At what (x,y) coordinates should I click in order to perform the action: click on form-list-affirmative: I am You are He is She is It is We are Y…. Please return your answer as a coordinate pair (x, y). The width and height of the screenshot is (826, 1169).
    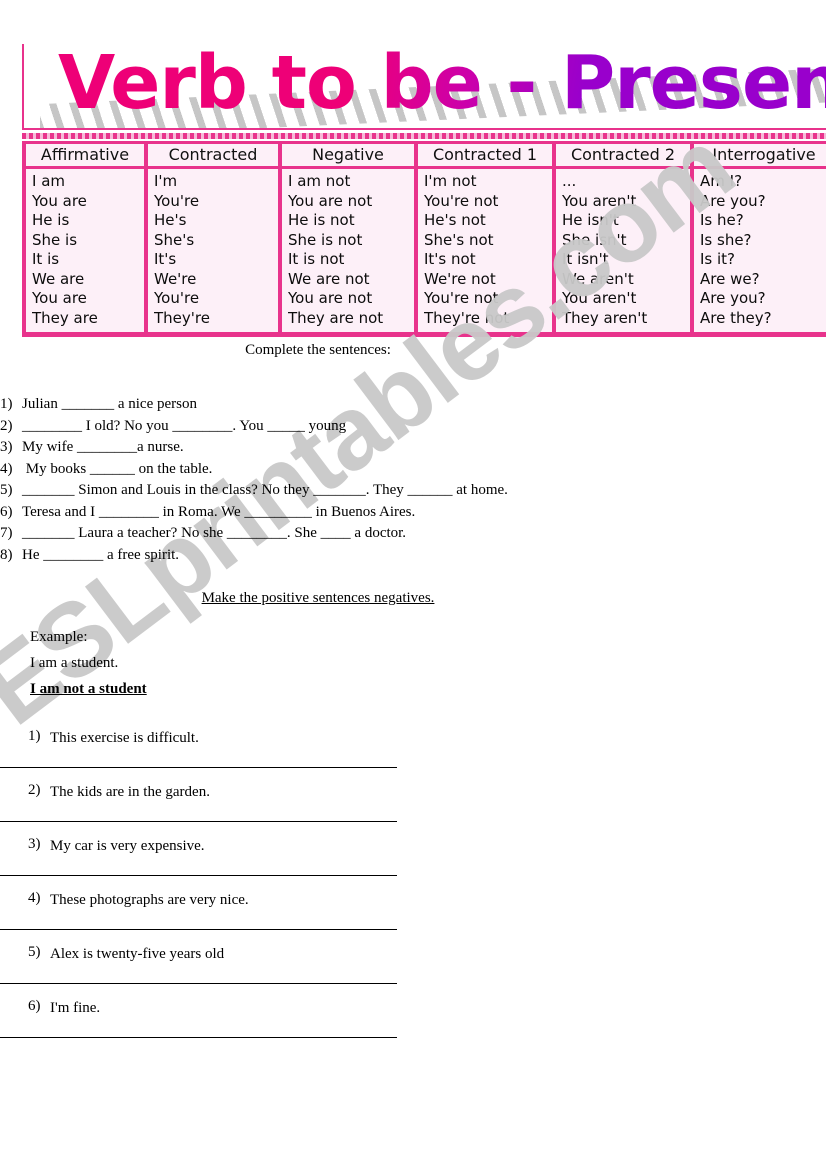
    Looking at the image, I should click on (88, 250).